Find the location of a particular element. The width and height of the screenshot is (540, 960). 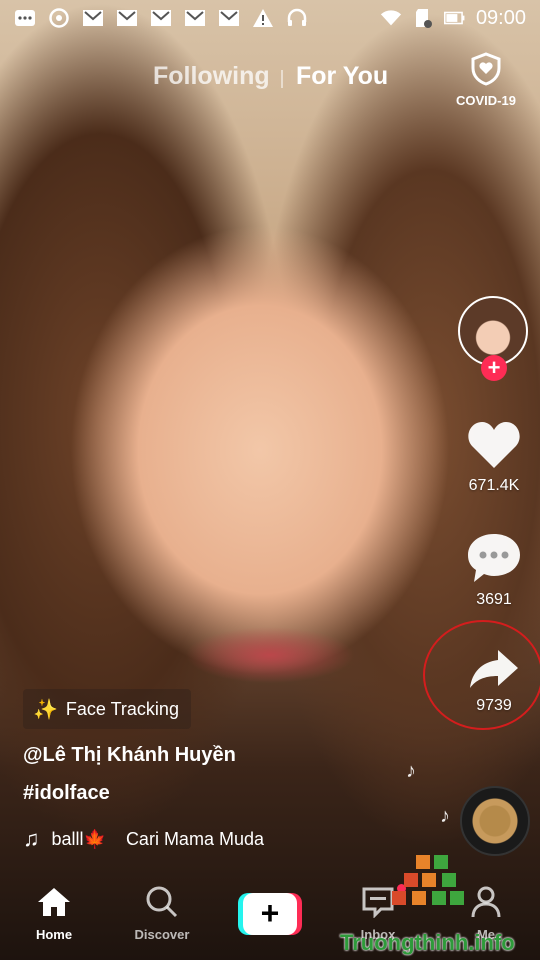

nav-discover: Discover is located at coordinates (162, 914).